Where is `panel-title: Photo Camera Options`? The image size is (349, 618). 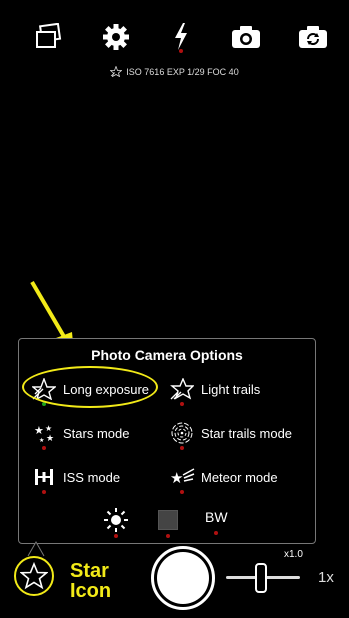
panel-title: Photo Camera Options is located at coordinates (167, 355).